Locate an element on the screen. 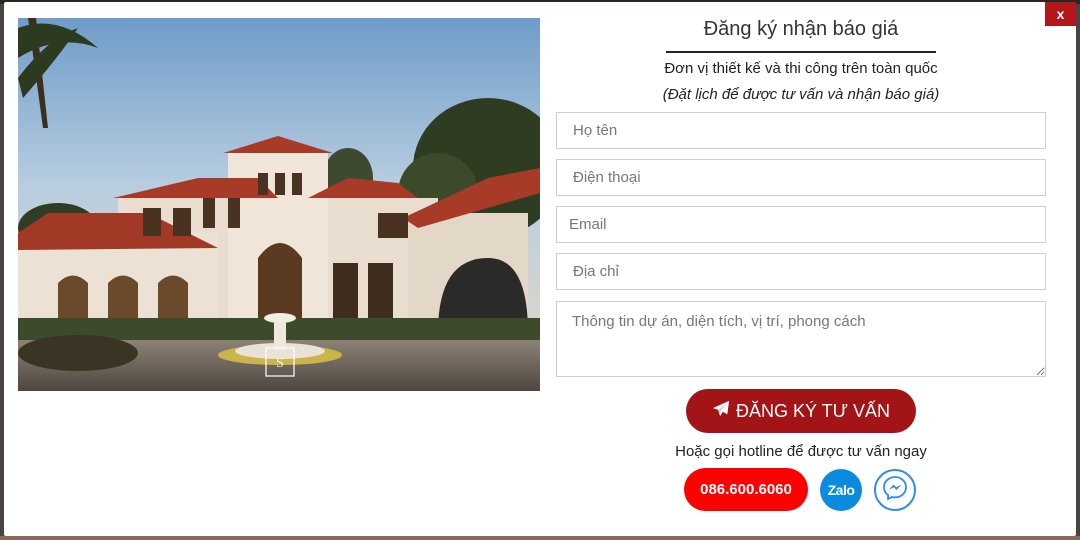 The image size is (1080, 540). messenger-button is located at coordinates (895, 490).